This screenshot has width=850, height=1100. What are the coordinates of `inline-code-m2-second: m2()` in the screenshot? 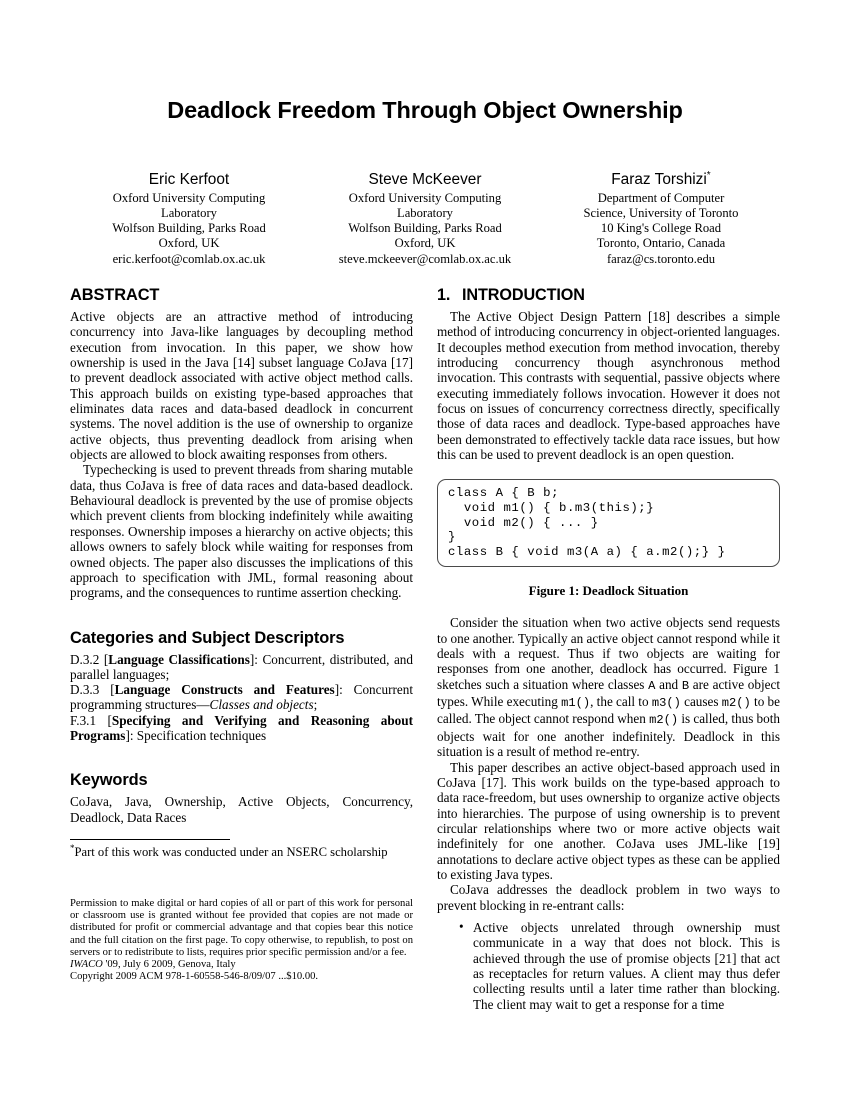 It's located at (664, 720).